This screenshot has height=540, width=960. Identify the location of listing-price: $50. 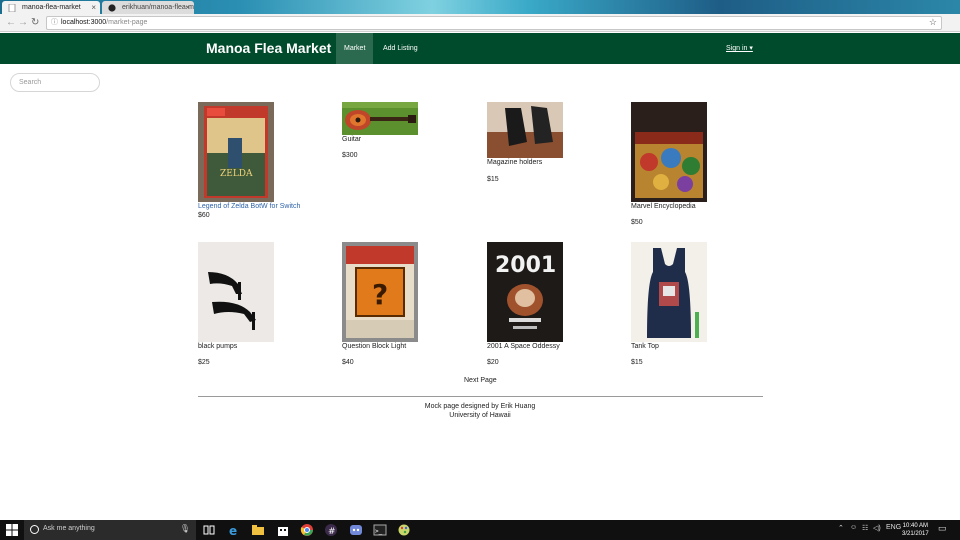
(637, 222).